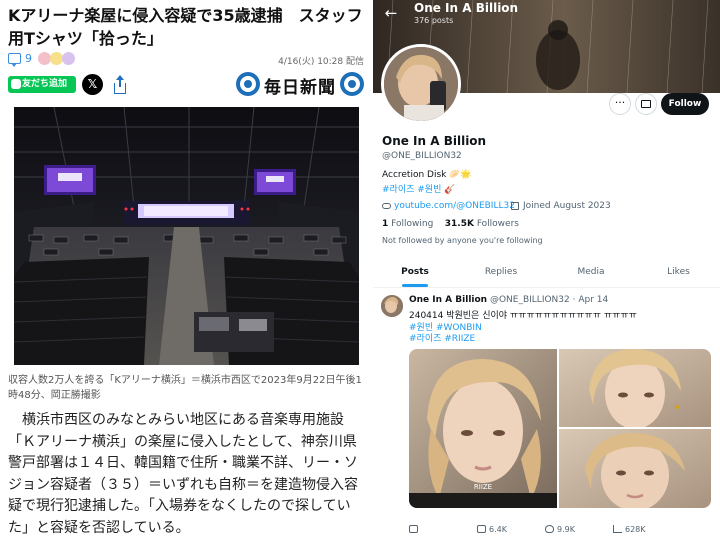 The width and height of the screenshot is (720, 545). What do you see at coordinates (45, 84) in the screenshot?
I see `line-add-friend-label: 友だち追加` at bounding box center [45, 84].